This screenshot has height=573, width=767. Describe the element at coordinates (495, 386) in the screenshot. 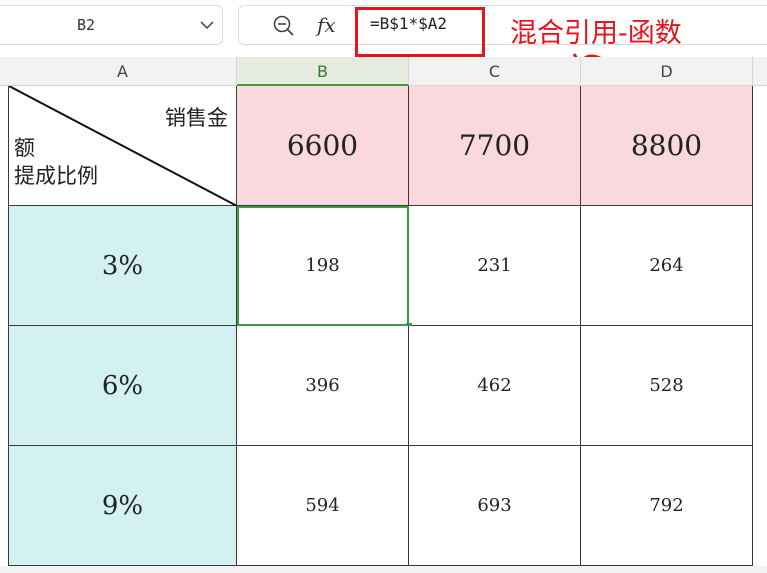

I see `value-cell-c3: 462` at that location.